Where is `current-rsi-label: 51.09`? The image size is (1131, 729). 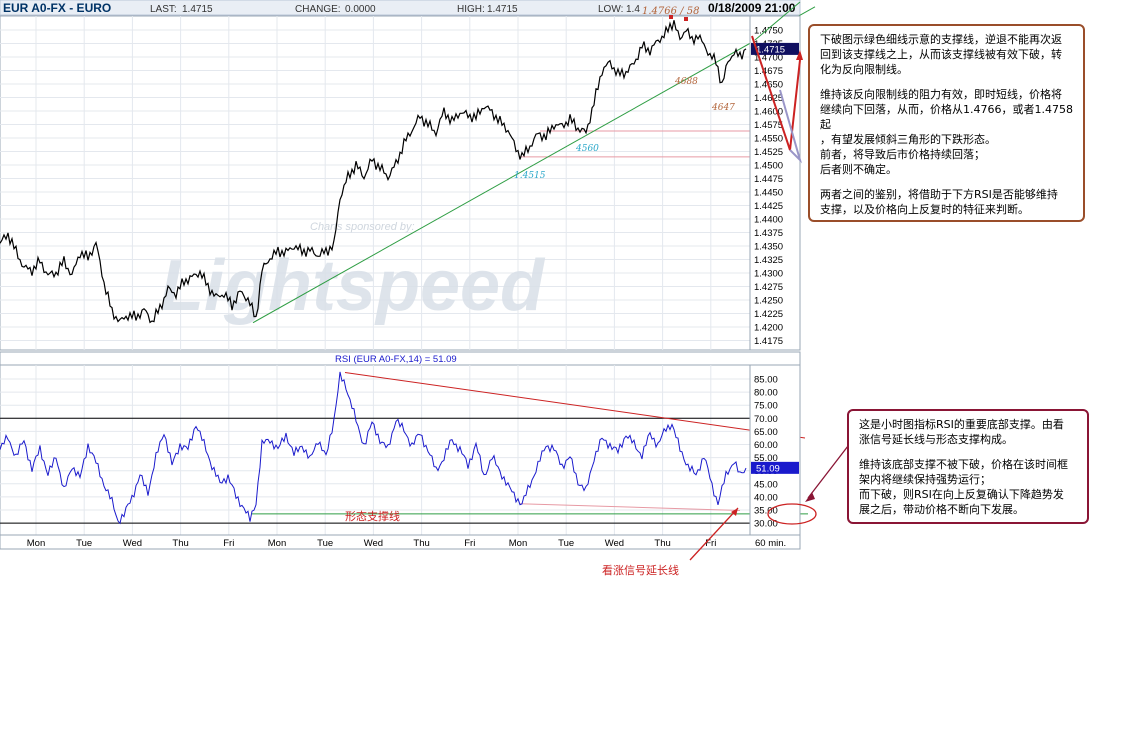 current-rsi-label: 51.09 is located at coordinates (768, 468).